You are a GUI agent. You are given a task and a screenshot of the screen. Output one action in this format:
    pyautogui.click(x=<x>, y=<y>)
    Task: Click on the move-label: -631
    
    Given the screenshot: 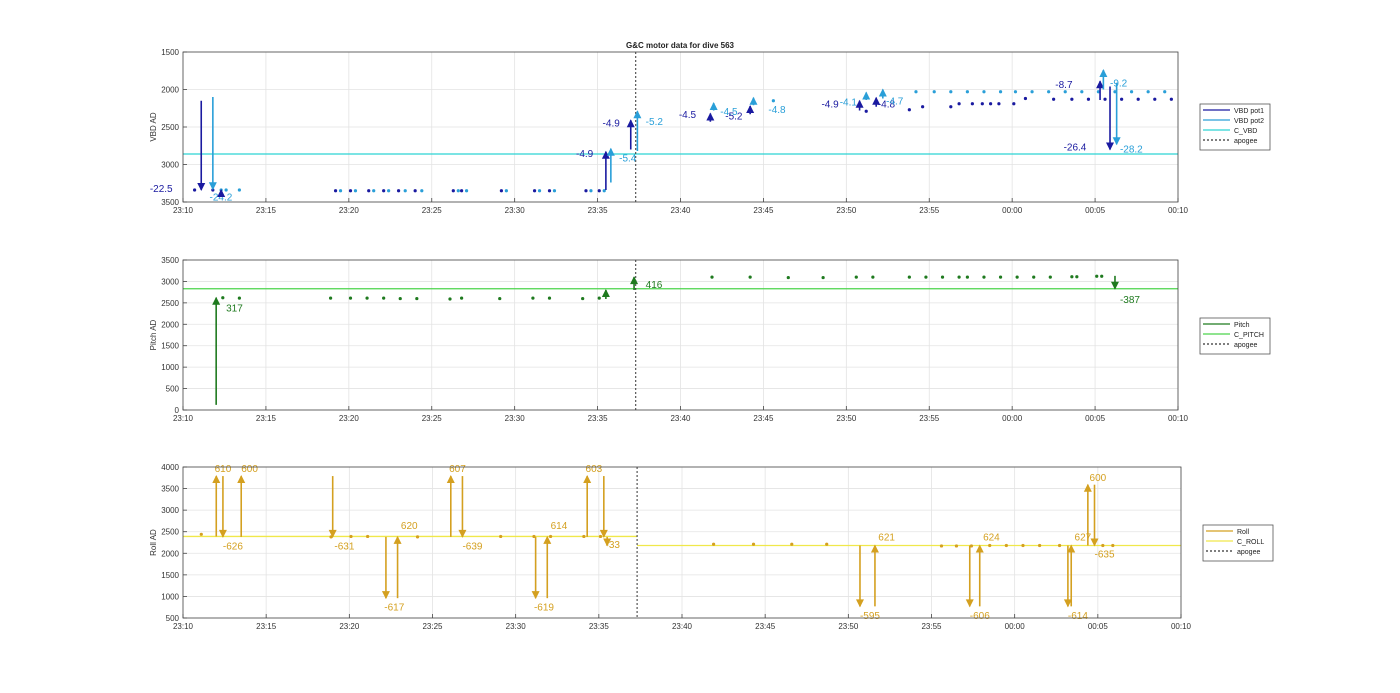 What is the action you would take?
    pyautogui.click(x=344, y=546)
    